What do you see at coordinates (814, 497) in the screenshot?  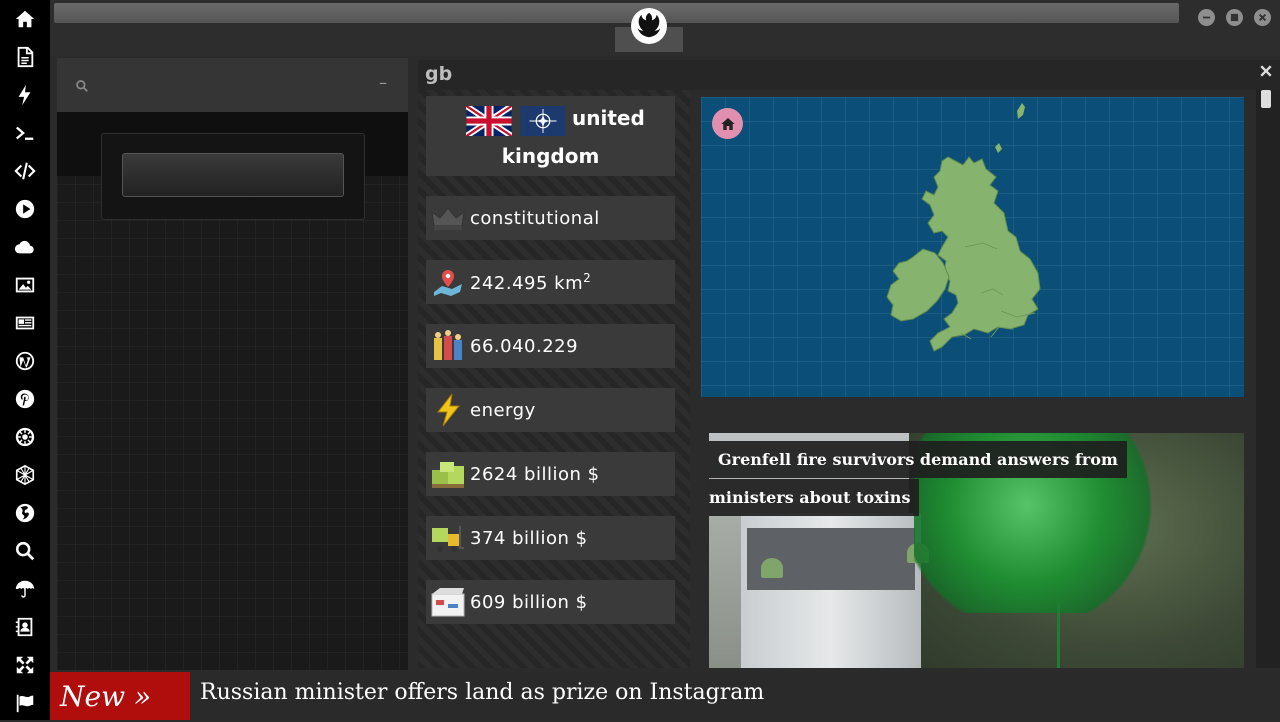 I see `news-headline-line2: ministers about toxins` at bounding box center [814, 497].